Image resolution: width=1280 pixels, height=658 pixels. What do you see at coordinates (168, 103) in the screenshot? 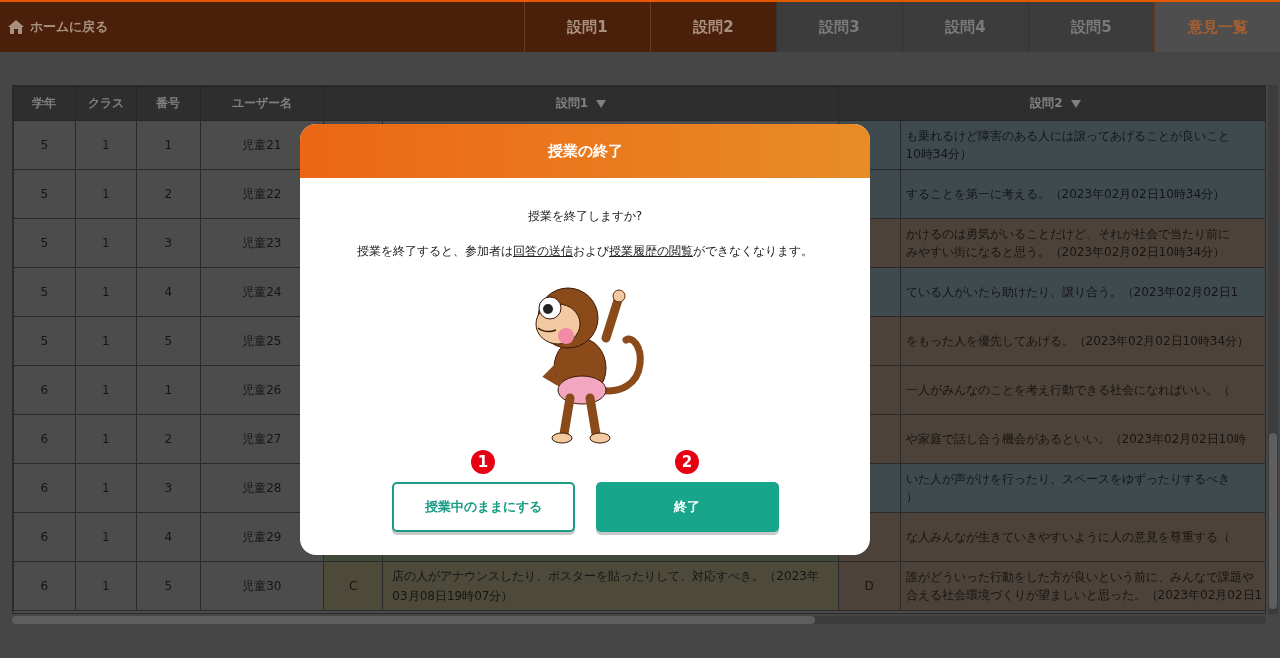
I see `column-header: 番号` at bounding box center [168, 103].